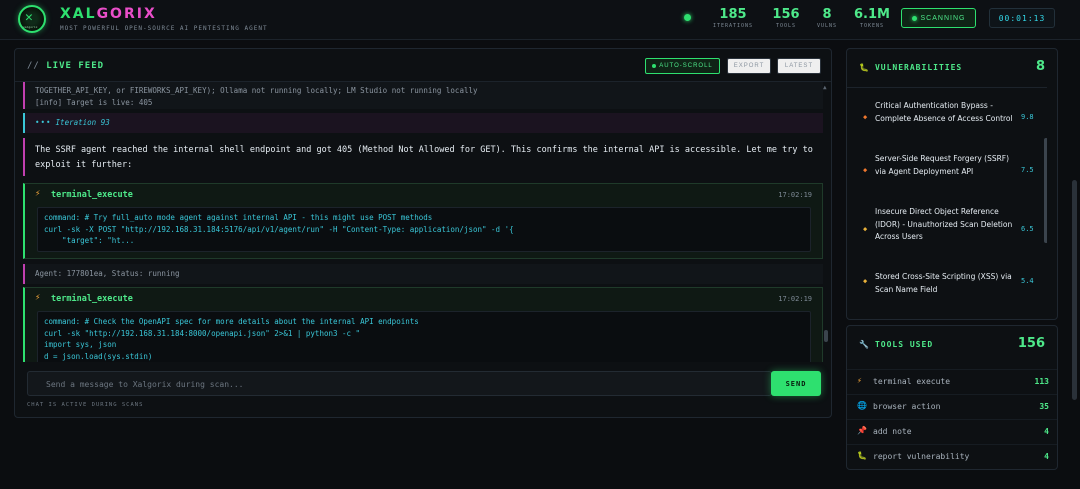 This screenshot has width=1080, height=489. Describe the element at coordinates (43, 122) in the screenshot. I see `iteration-dots-icon: •••` at that location.